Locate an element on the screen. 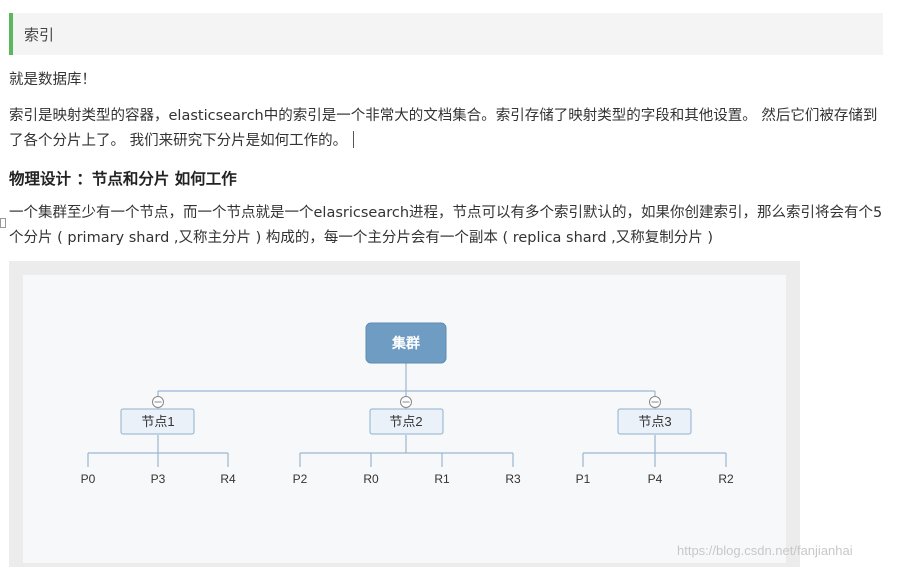  shard-label: P0 is located at coordinates (88, 479).